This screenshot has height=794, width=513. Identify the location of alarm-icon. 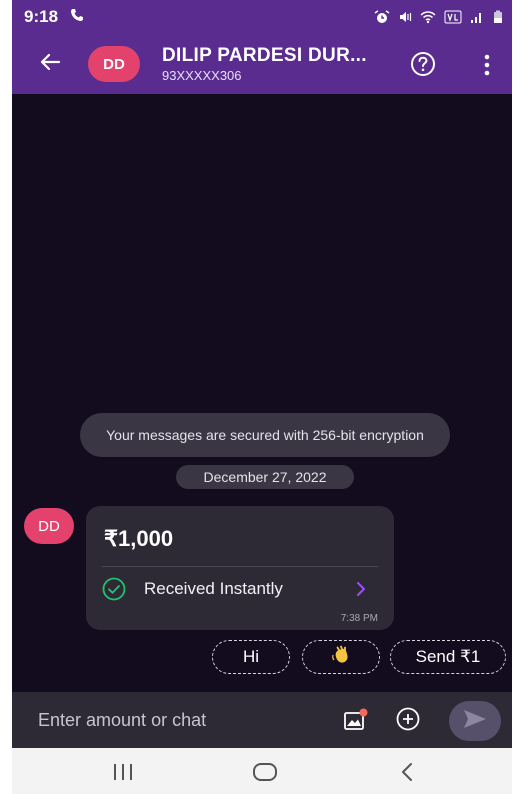
(382, 17).